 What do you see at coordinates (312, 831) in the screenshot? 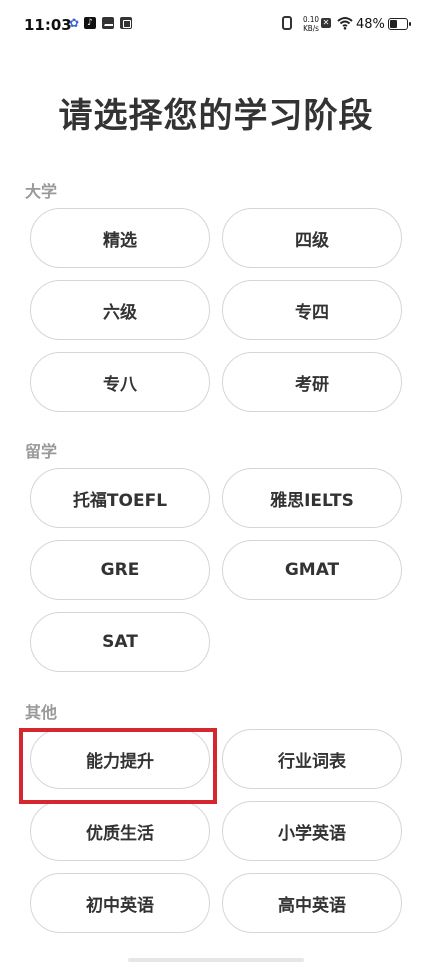
I see `option-primary-english-button: 小学英语` at bounding box center [312, 831].